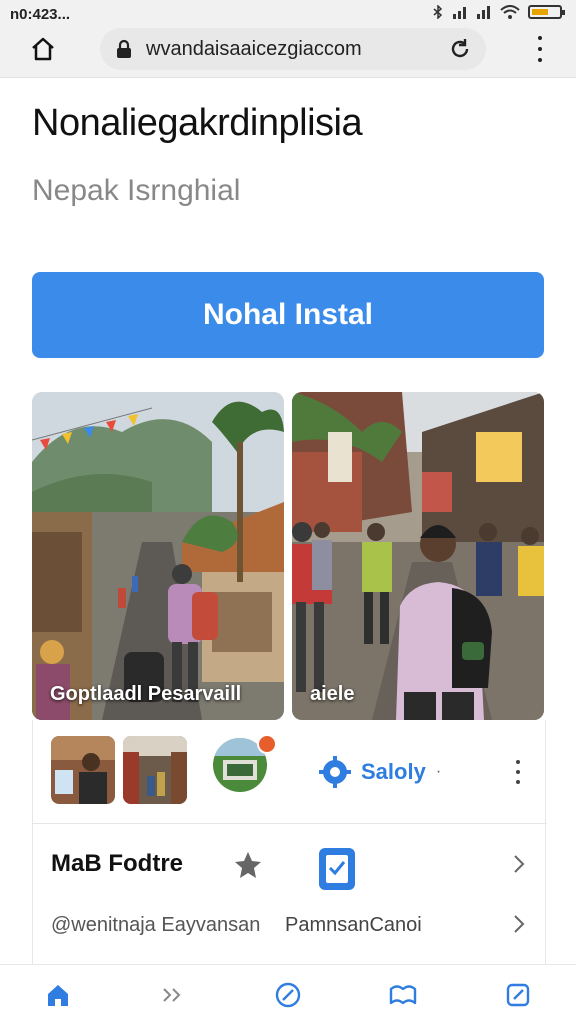 This screenshot has height=1024, width=576. I want to click on photo-caption-2: aiele, so click(332, 694).